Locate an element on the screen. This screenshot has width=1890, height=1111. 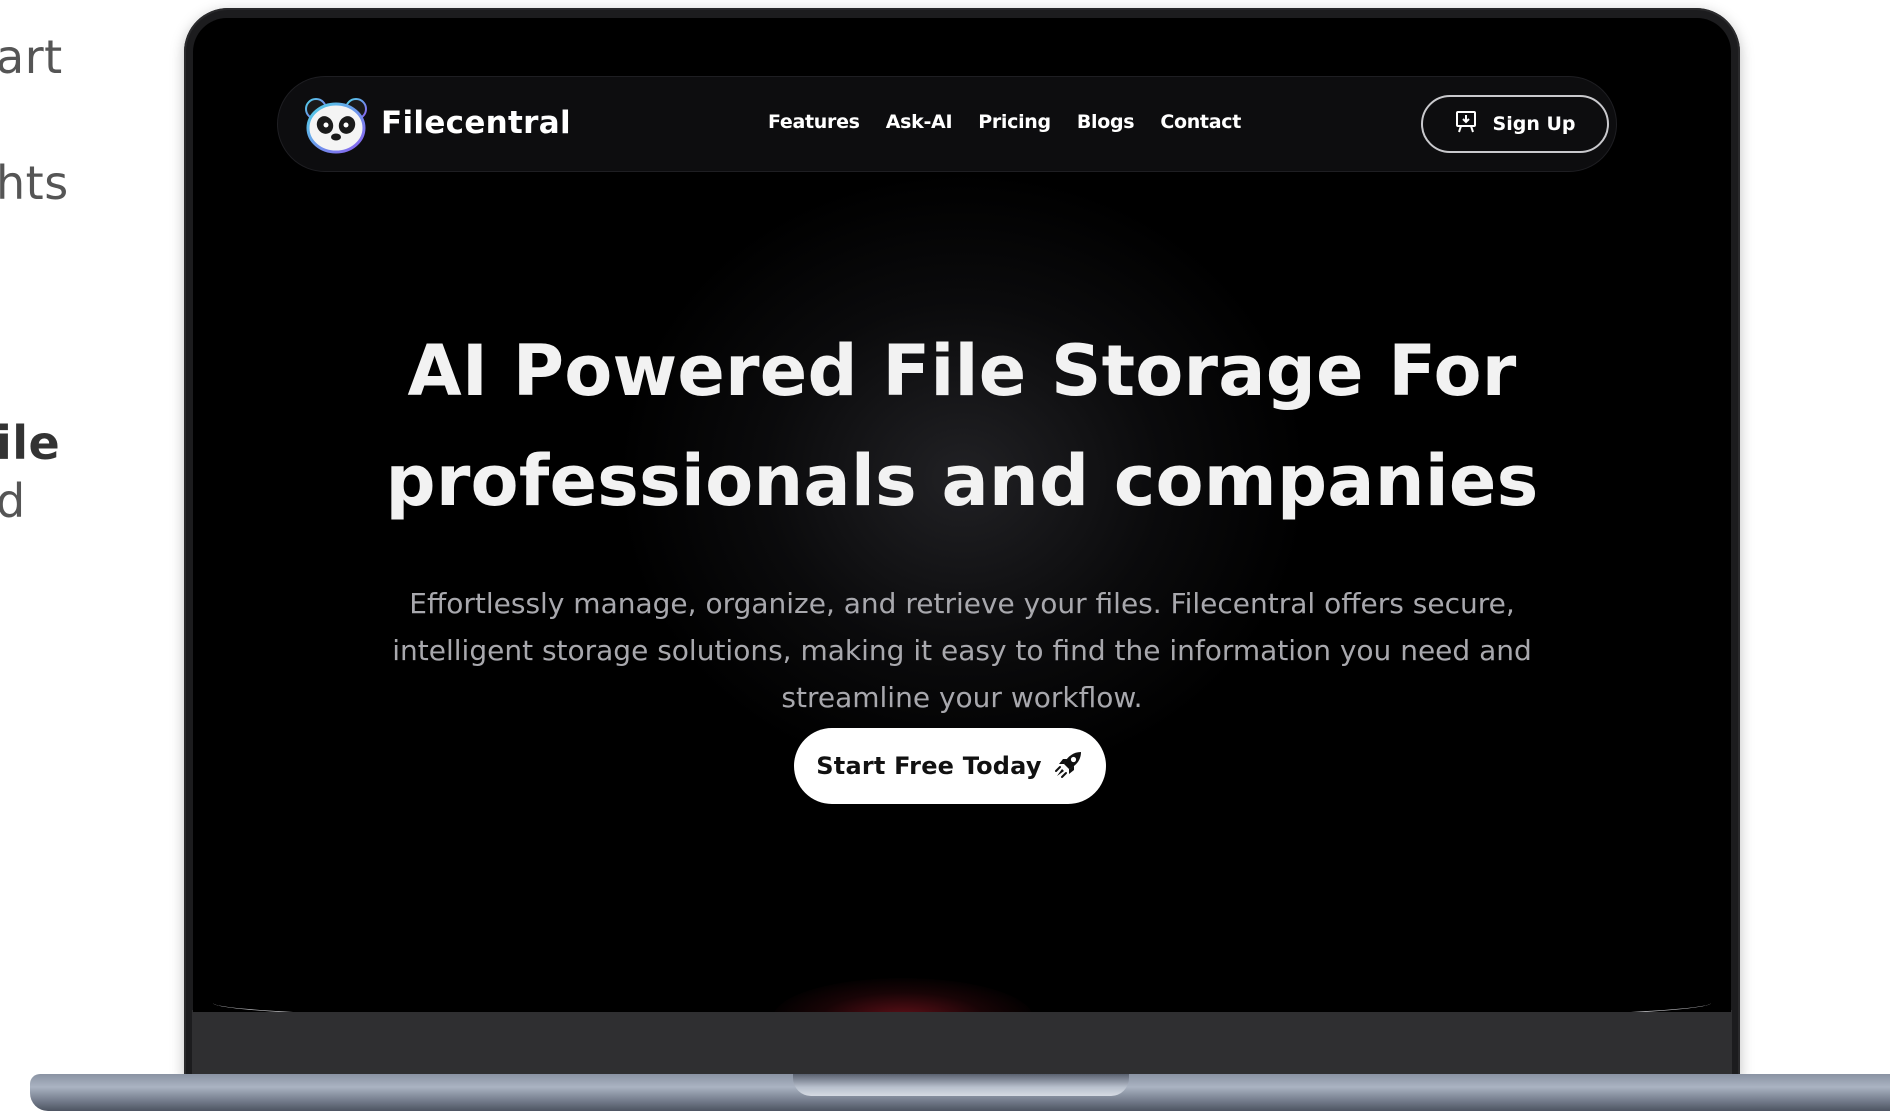
panda-logo-icon is located at coordinates (336, 125).